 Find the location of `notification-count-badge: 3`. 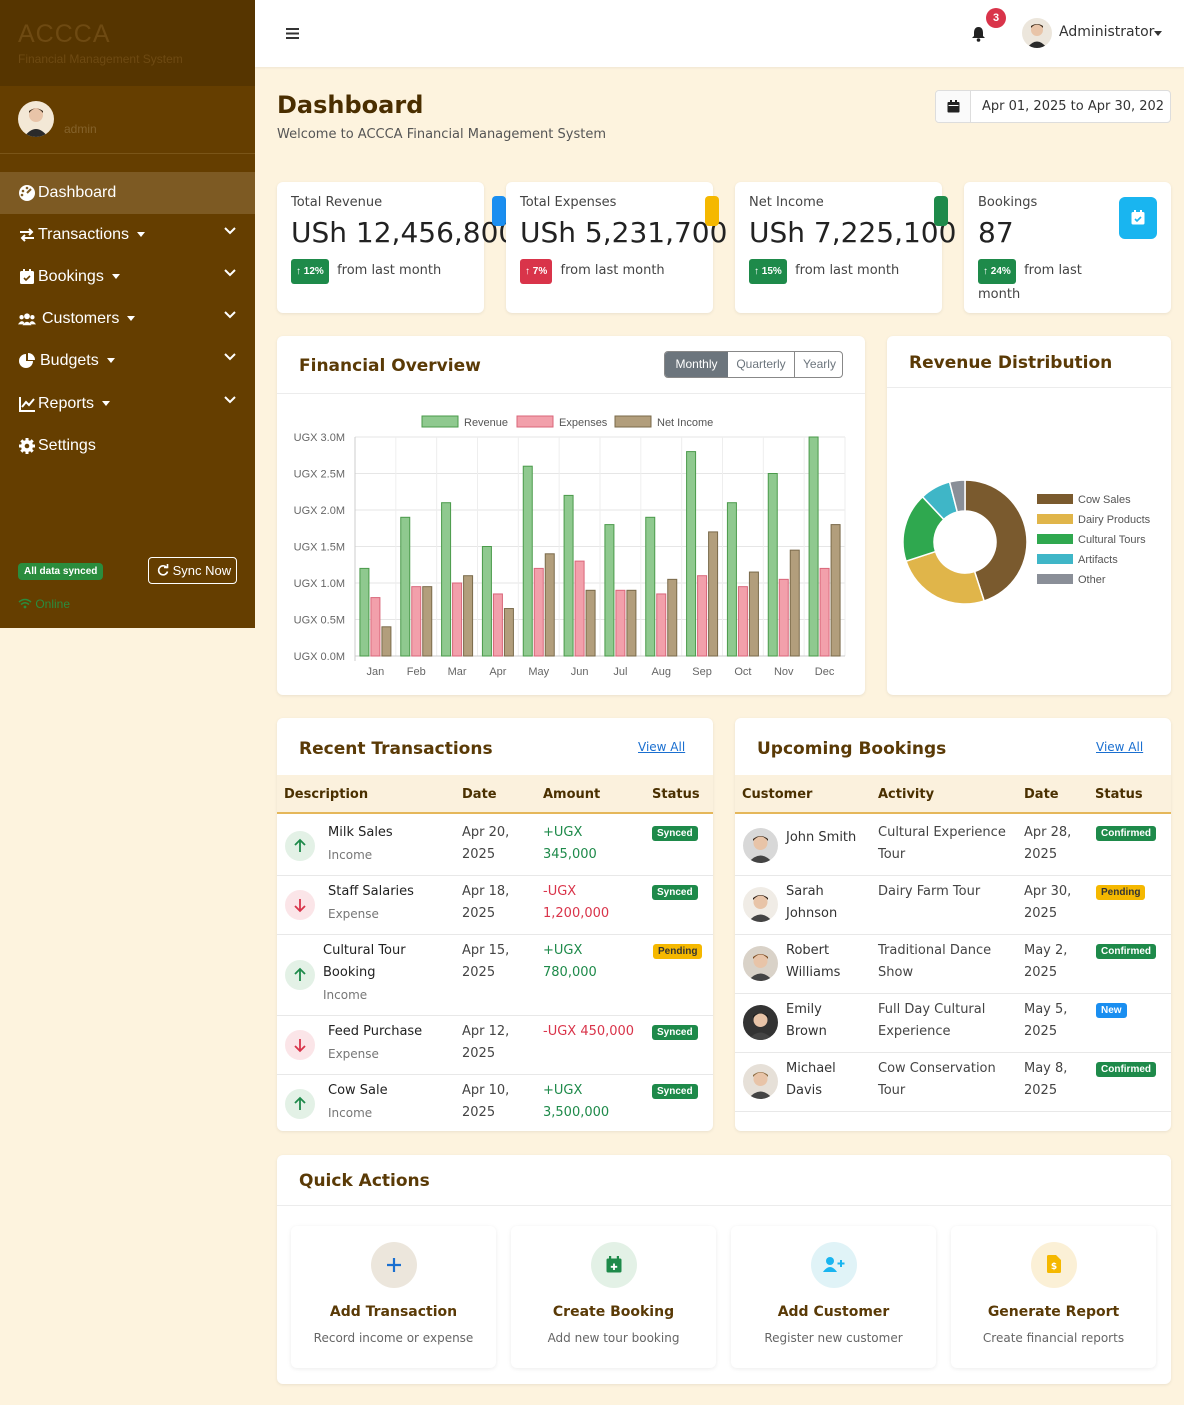

notification-count-badge: 3 is located at coordinates (996, 18).